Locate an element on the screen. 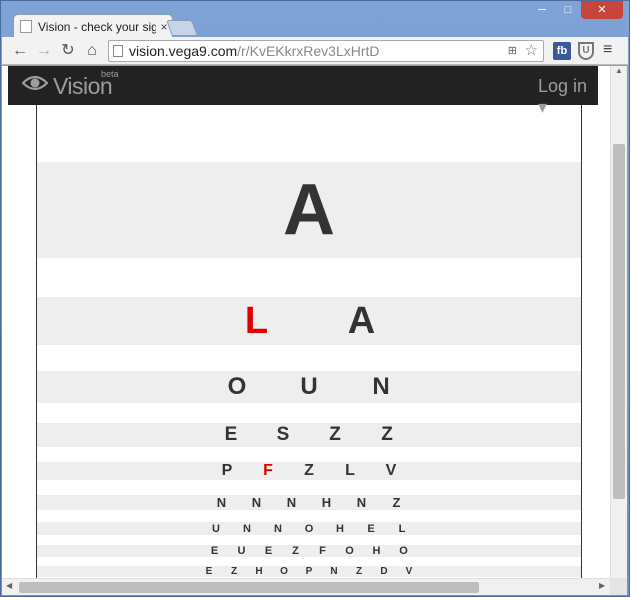 This screenshot has height=597, width=630. page-icon is located at coordinates (118, 51).